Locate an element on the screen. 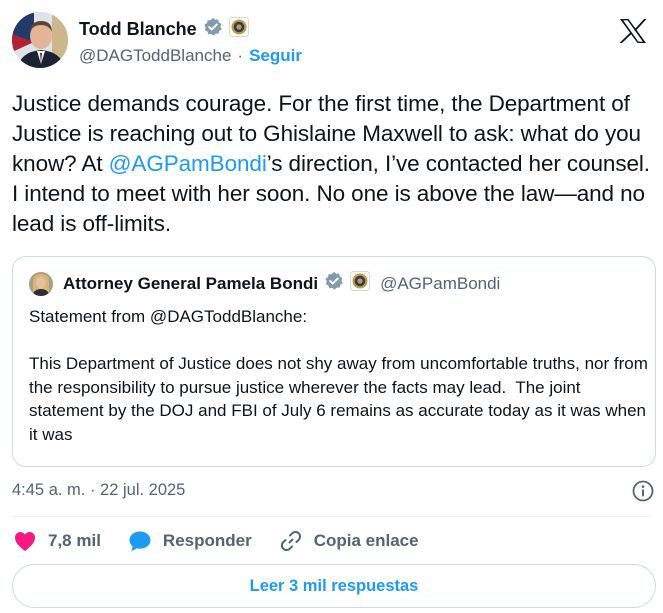 The width and height of the screenshot is (663, 613). tweet-mention-link: @AGPamBondi is located at coordinates (188, 163).